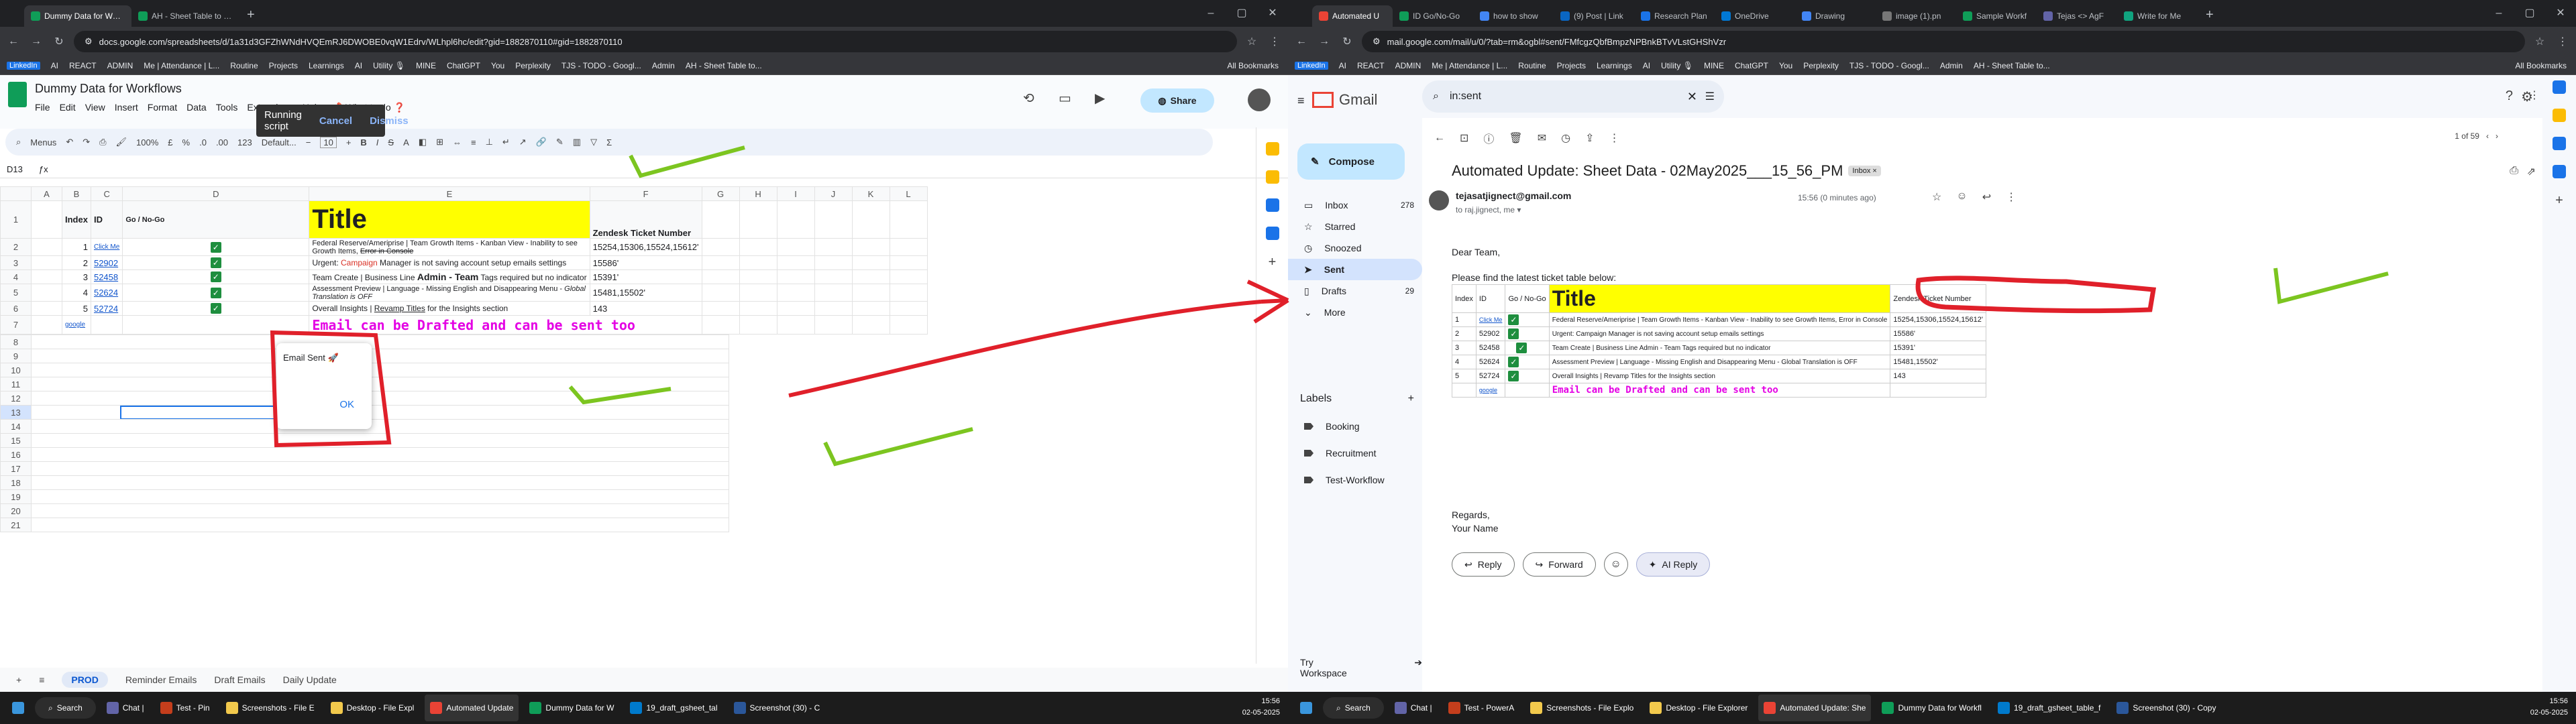 This screenshot has height=724, width=2576. What do you see at coordinates (2011, 197) in the screenshot?
I see `more-icon: ⋮` at bounding box center [2011, 197].